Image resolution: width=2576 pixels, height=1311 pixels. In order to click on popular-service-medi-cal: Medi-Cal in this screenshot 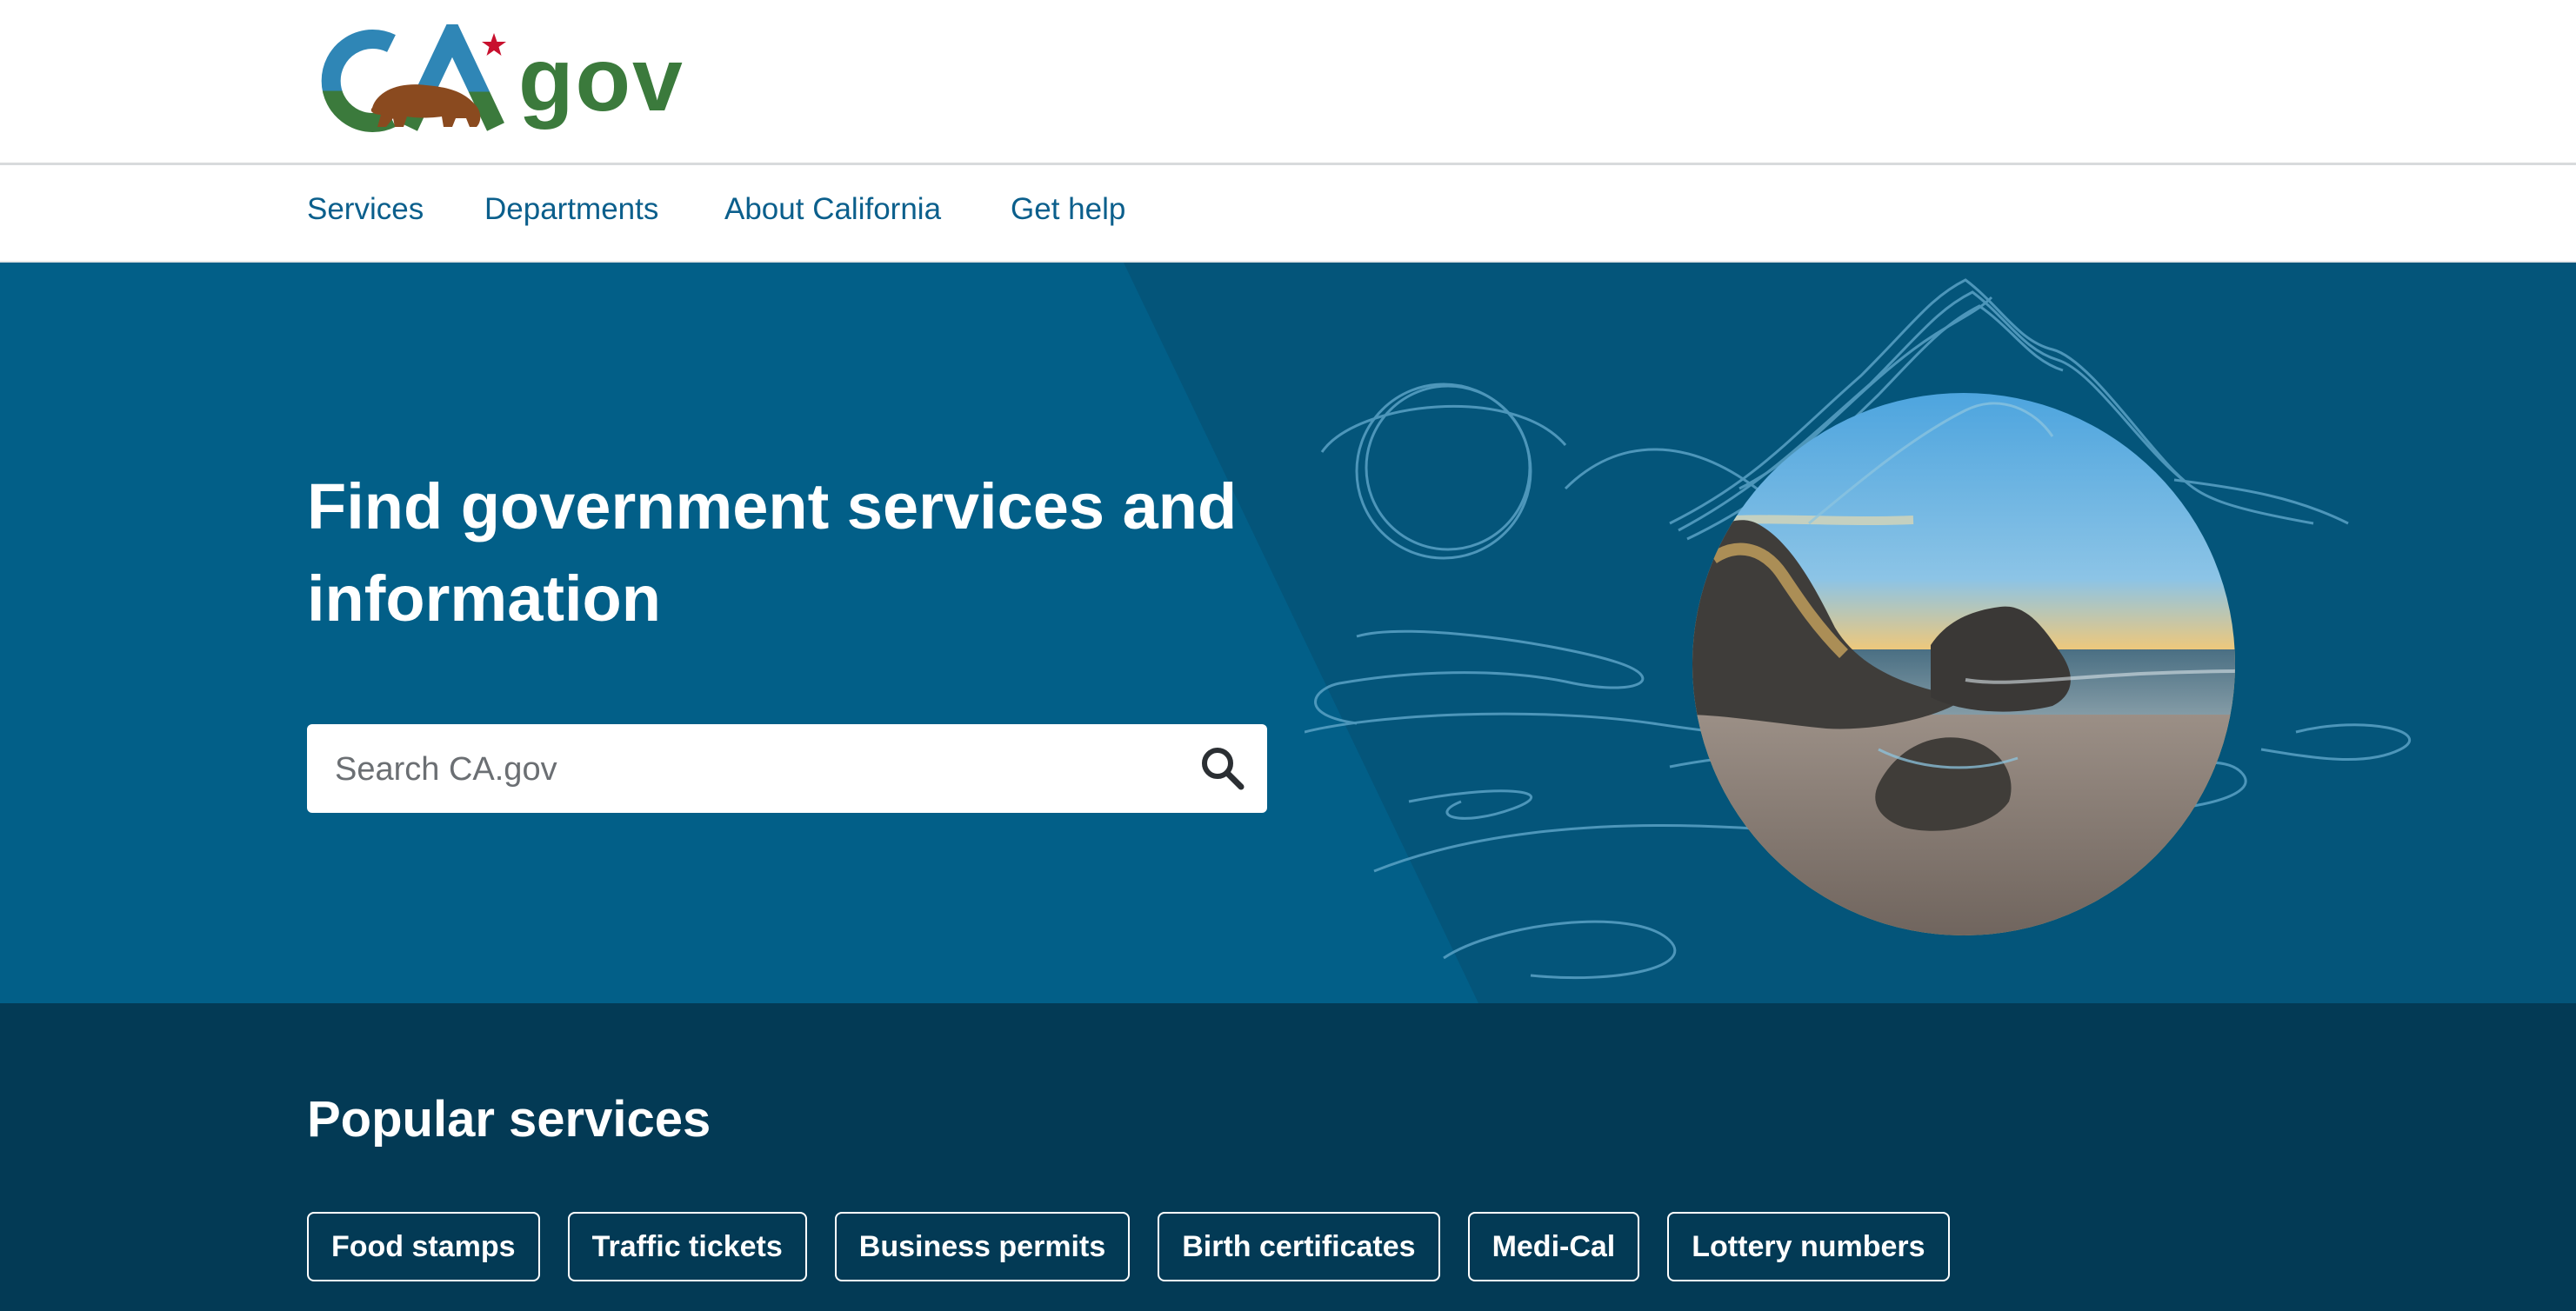, I will do `click(1553, 1247)`.